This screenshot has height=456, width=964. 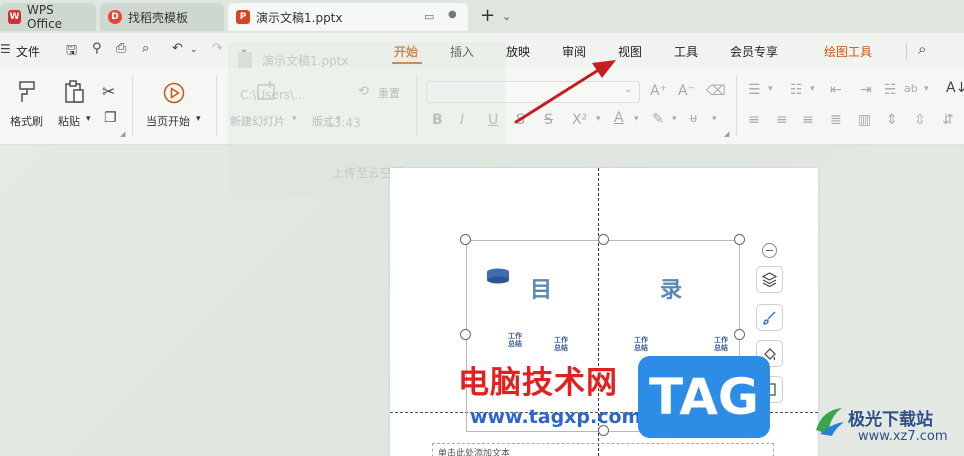 I want to click on save-icon: 🖫, so click(x=71, y=52).